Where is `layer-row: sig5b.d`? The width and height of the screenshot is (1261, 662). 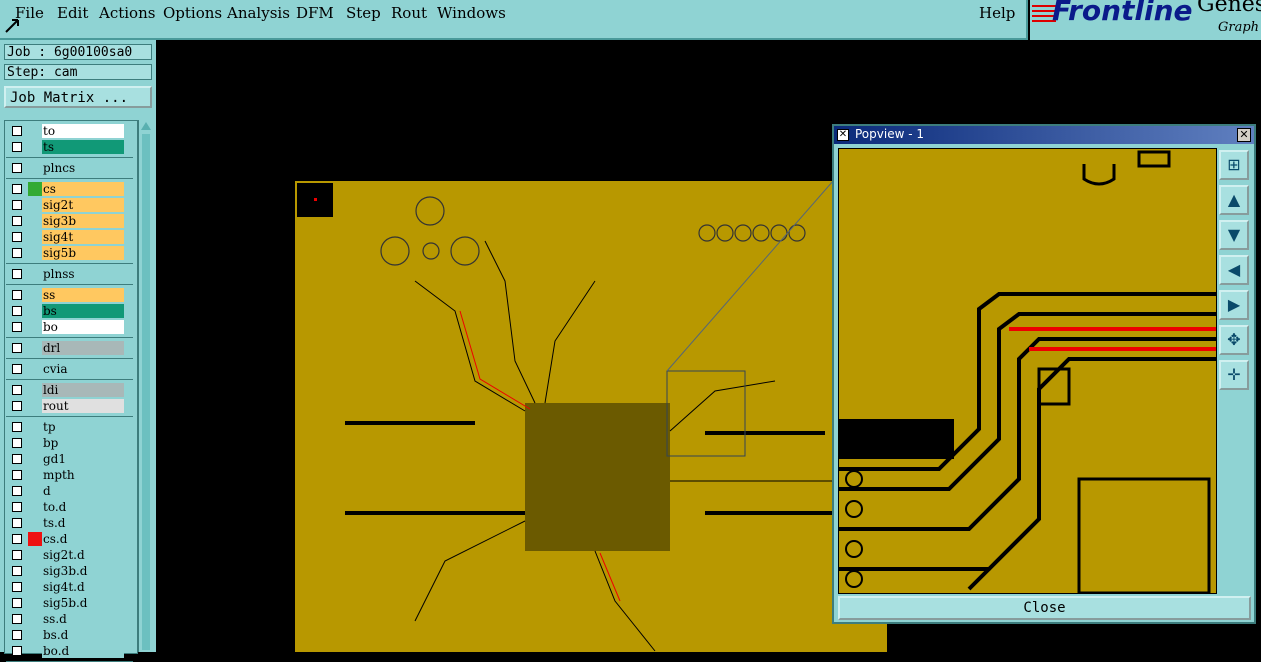 layer-row: sig5b.d is located at coordinates (69, 603).